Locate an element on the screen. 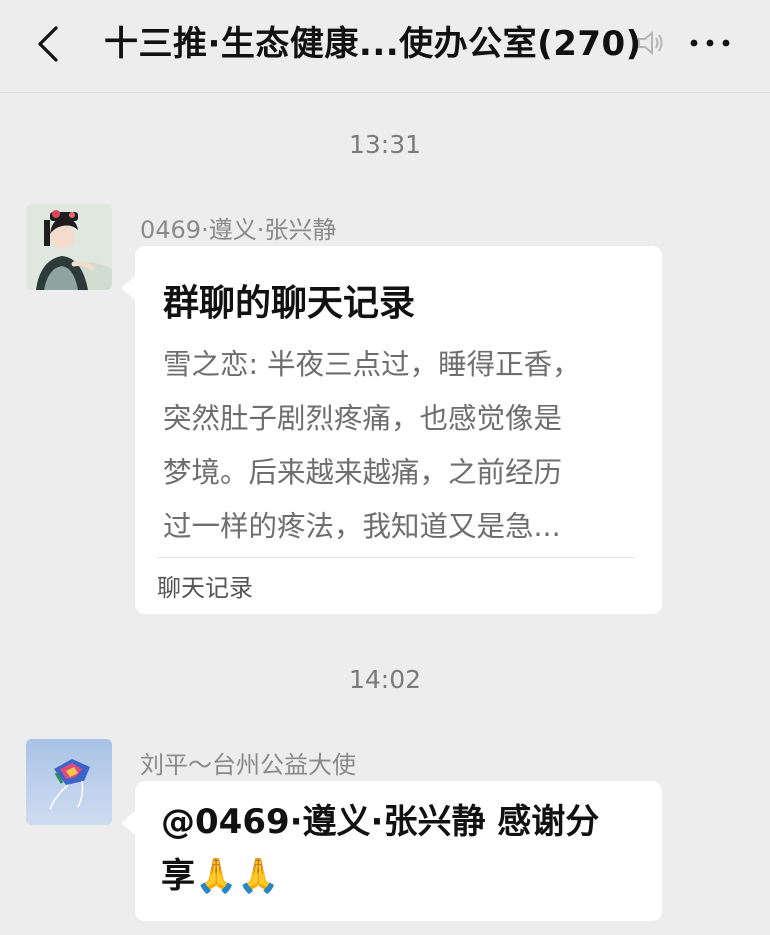 Image resolution: width=770 pixels, height=935 pixels. chat-header: 十三推·生态健康...使办公室(270) is located at coordinates (385, 46).